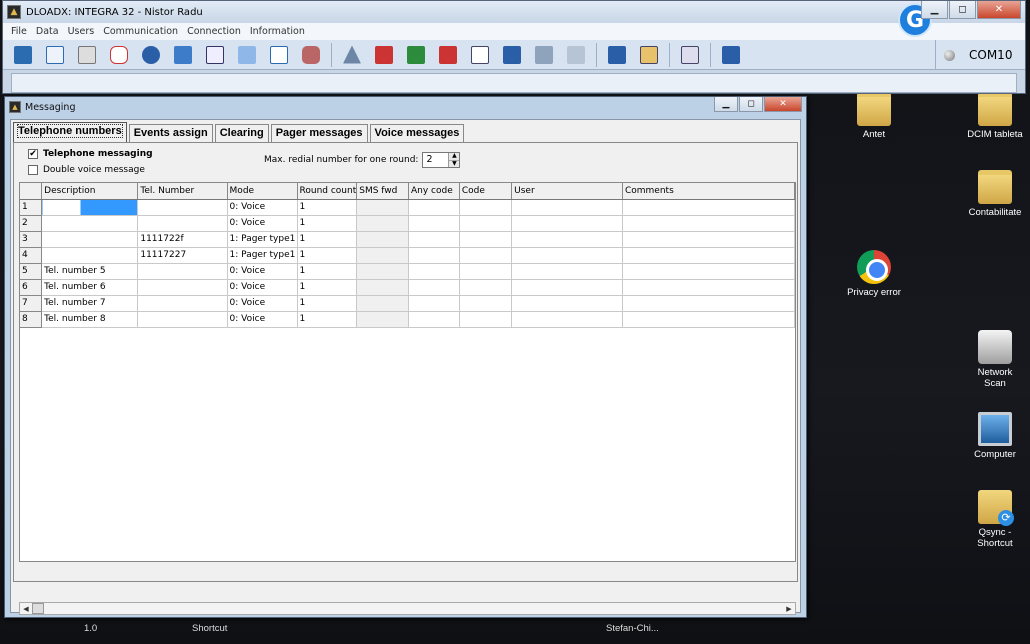 This screenshot has width=1030, height=644. Describe the element at coordinates (311, 55) in the screenshot. I see `users-icon` at that location.